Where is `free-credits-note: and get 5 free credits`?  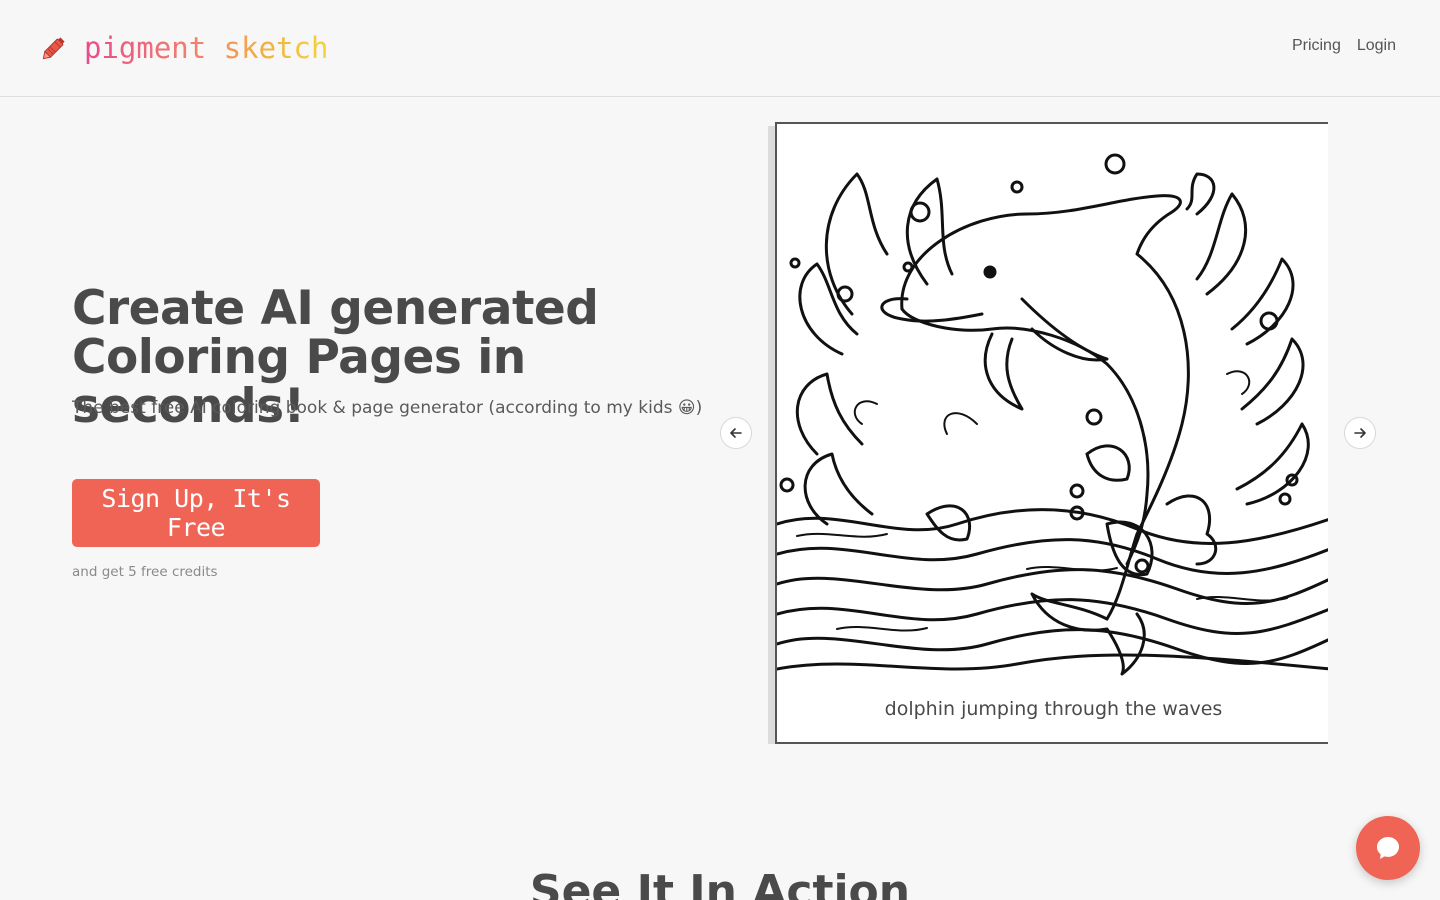
free-credits-note: and get 5 free credits is located at coordinates (145, 572).